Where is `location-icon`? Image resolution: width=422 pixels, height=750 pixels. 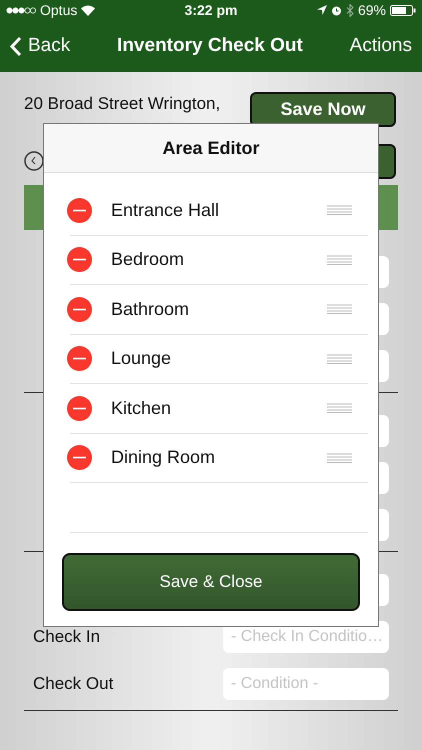
location-icon is located at coordinates (321, 10).